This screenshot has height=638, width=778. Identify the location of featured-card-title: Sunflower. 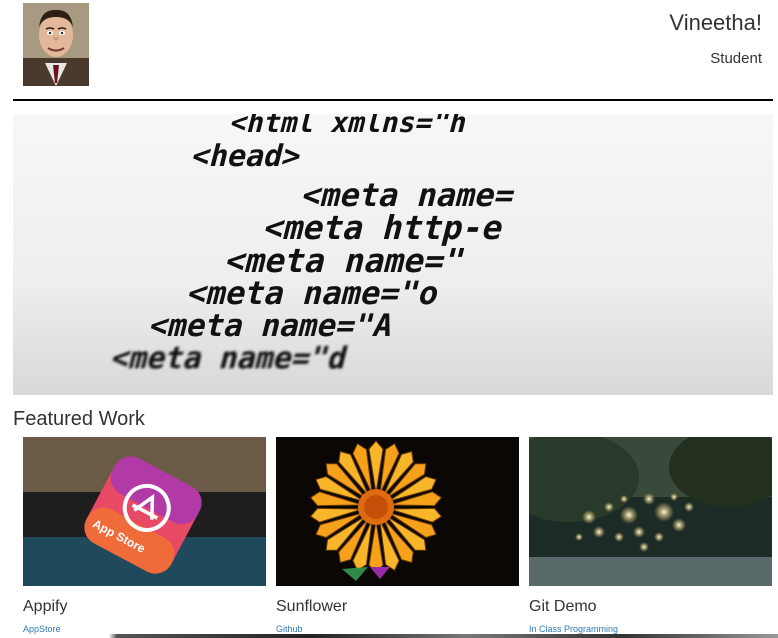
(311, 607).